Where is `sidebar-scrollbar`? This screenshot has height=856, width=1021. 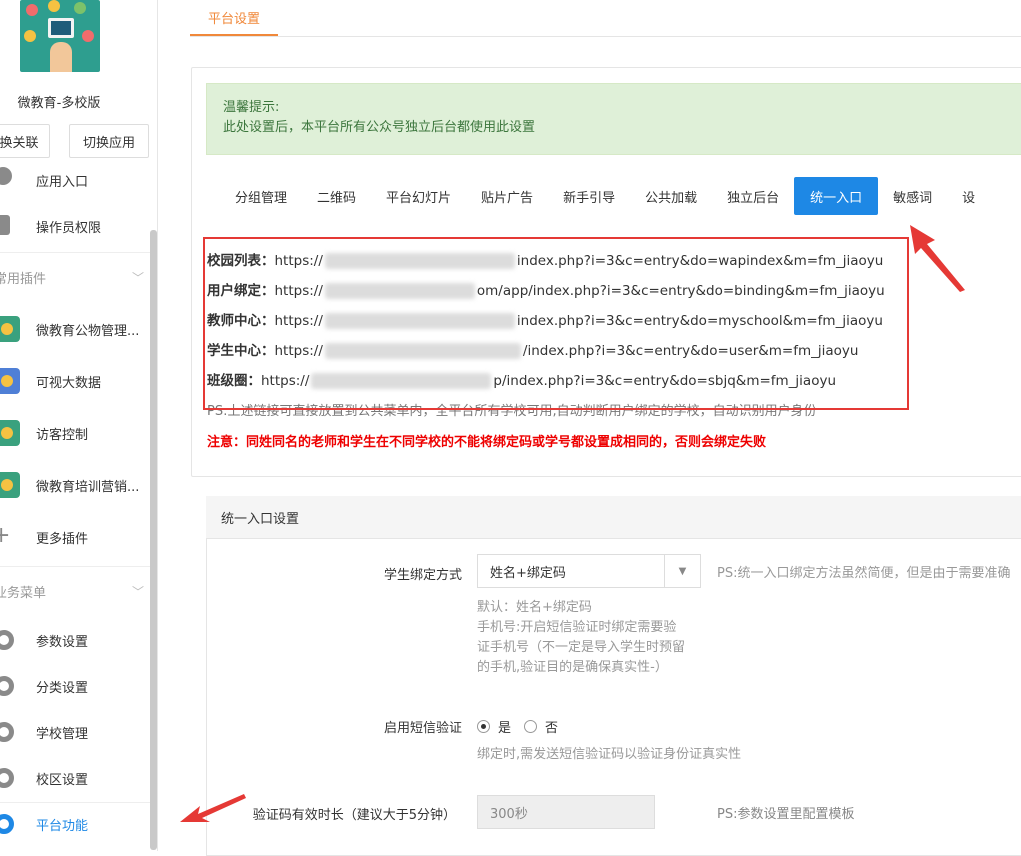 sidebar-scrollbar is located at coordinates (153, 540).